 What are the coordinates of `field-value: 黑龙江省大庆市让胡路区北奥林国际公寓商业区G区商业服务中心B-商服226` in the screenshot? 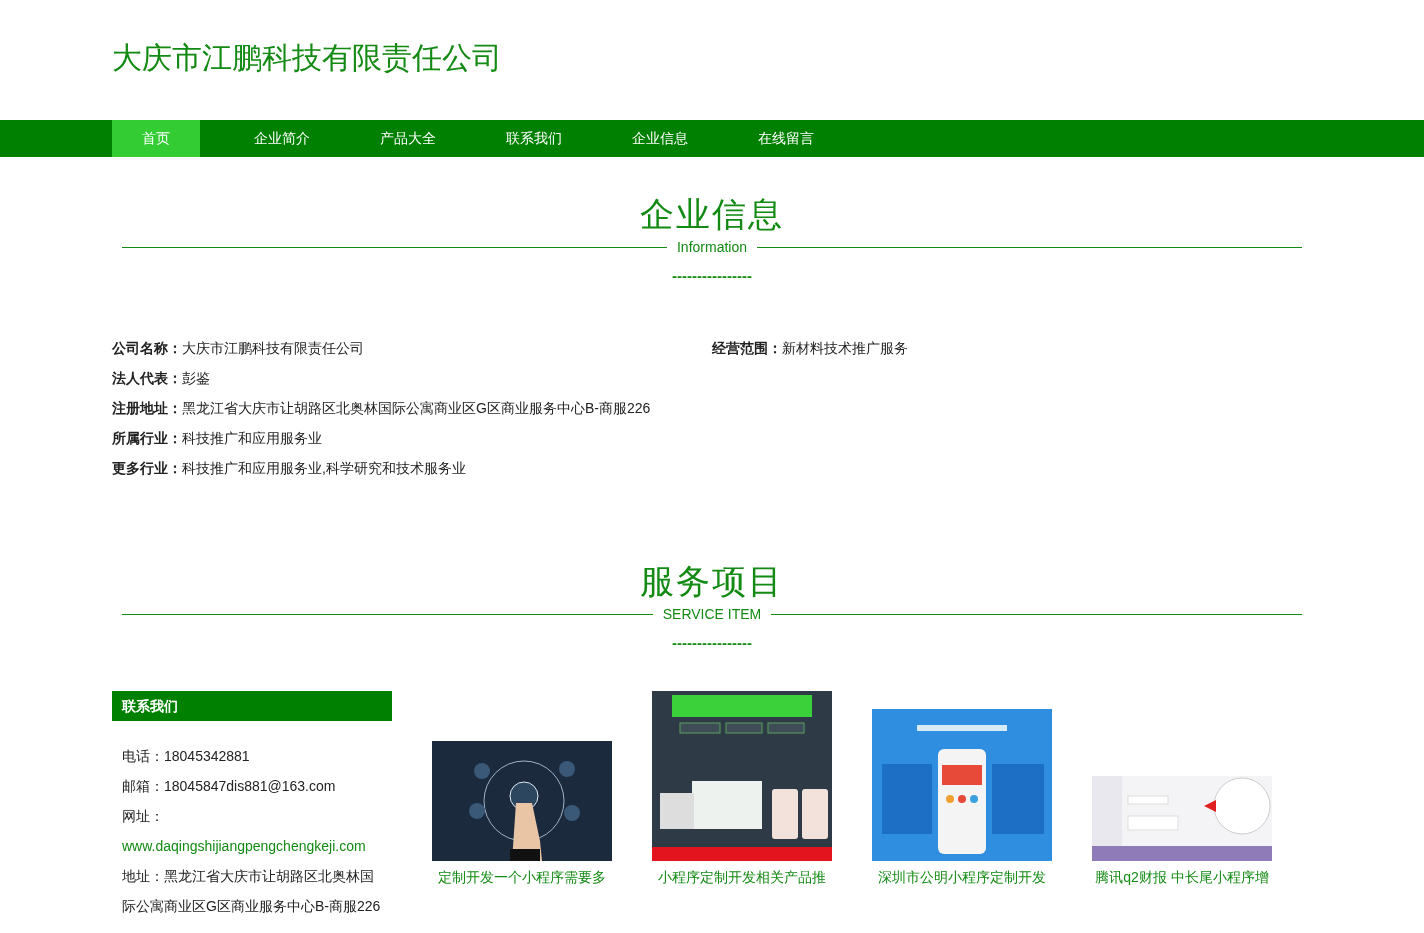 It's located at (416, 409).